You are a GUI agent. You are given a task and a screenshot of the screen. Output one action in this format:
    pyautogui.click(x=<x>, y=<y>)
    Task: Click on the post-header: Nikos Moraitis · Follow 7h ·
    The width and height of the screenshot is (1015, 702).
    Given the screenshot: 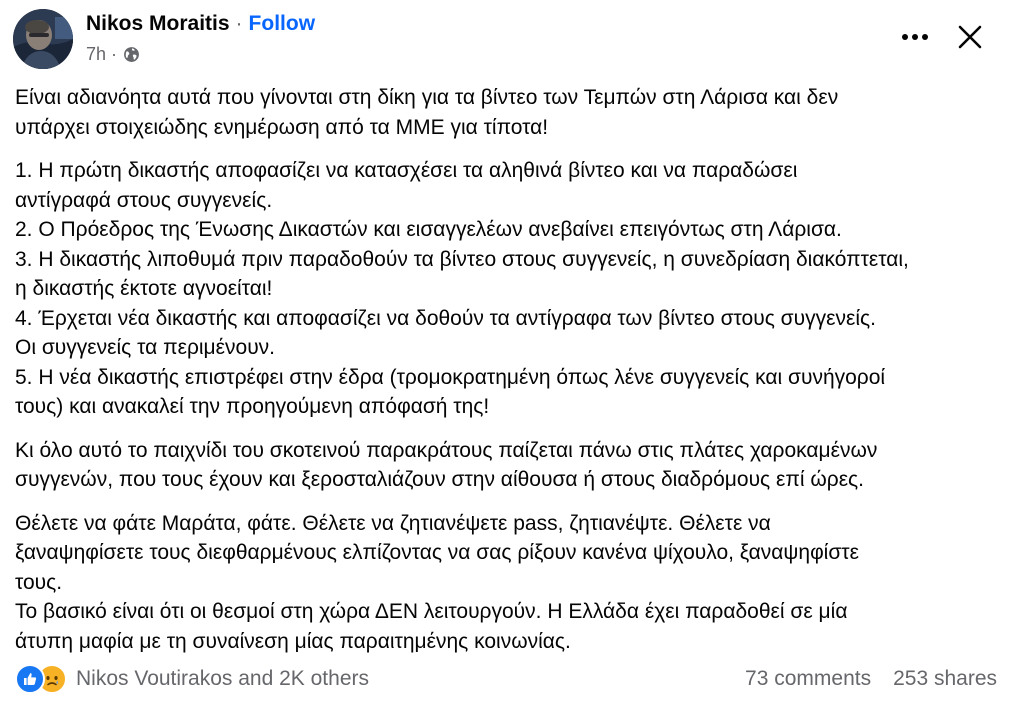 What is the action you would take?
    pyautogui.click(x=507, y=40)
    